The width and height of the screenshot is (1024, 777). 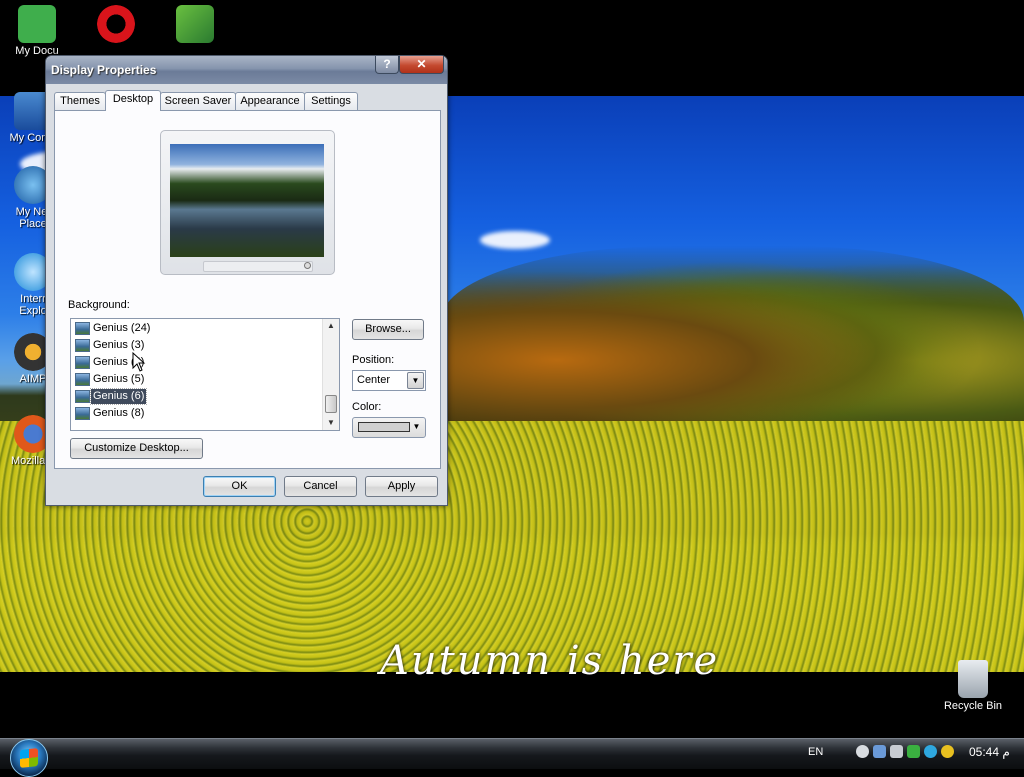 I want to click on tab-settings: Settings, so click(x=331, y=101).